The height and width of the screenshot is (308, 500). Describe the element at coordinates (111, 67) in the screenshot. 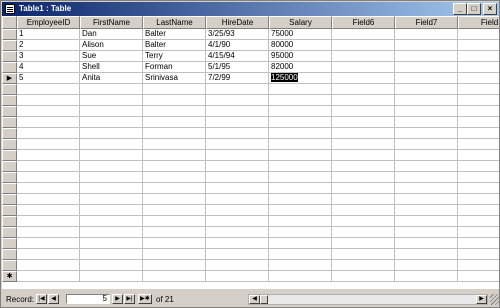

I see `table-cell: Shell` at that location.